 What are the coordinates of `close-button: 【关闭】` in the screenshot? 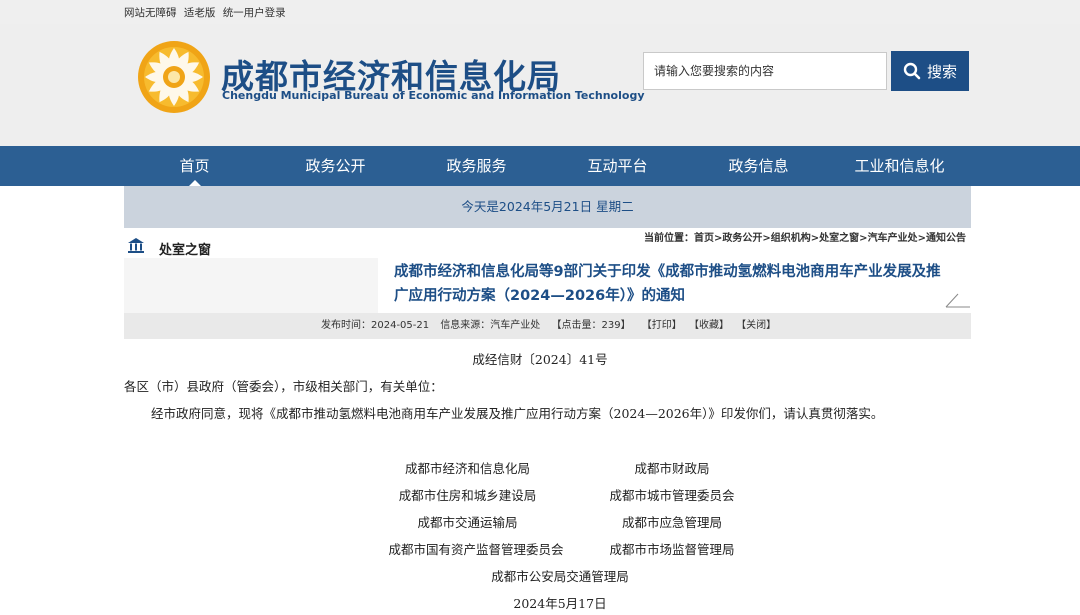 It's located at (756, 325).